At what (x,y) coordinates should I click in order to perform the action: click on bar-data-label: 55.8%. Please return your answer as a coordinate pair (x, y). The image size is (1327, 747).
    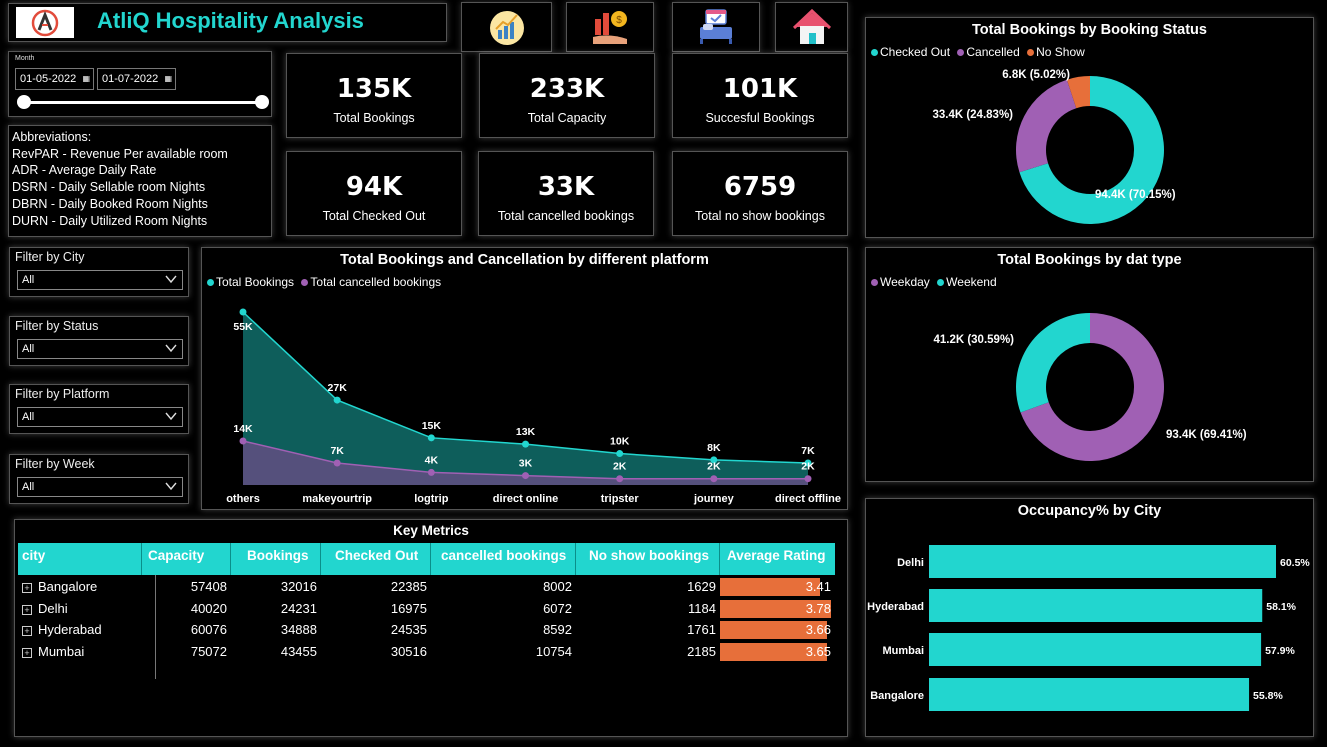
    Looking at the image, I should click on (1268, 696).